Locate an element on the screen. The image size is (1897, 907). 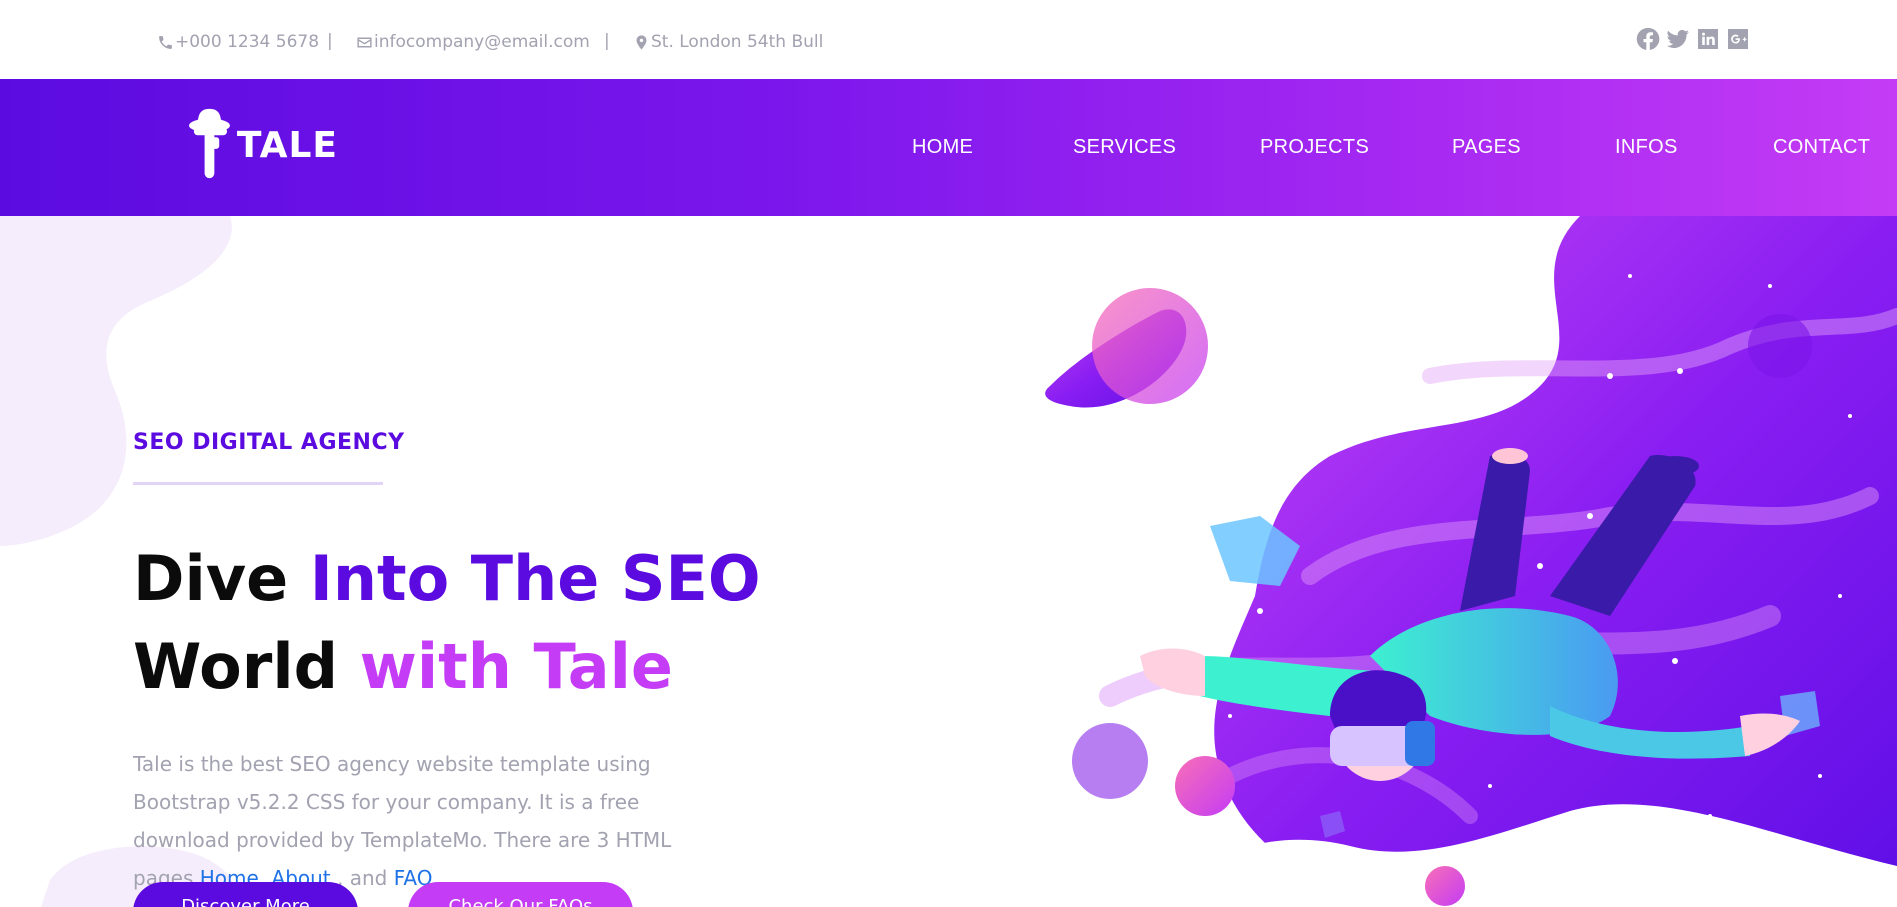
google-plus-link is located at coordinates (1738, 39).